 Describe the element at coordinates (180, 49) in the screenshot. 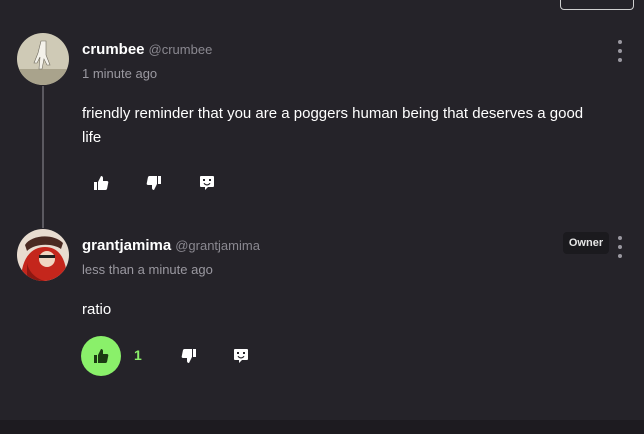

I see `user-handle: @crumbee` at that location.